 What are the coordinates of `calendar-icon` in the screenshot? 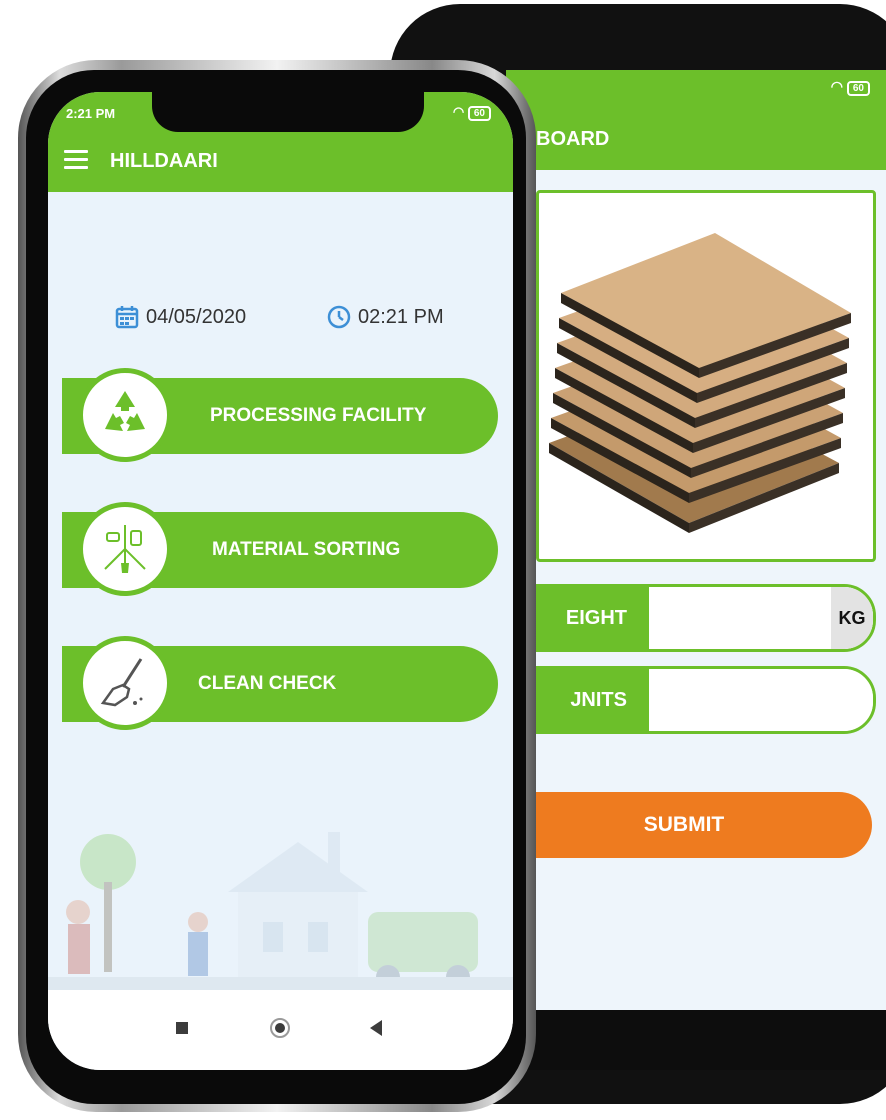 It's located at (127, 317).